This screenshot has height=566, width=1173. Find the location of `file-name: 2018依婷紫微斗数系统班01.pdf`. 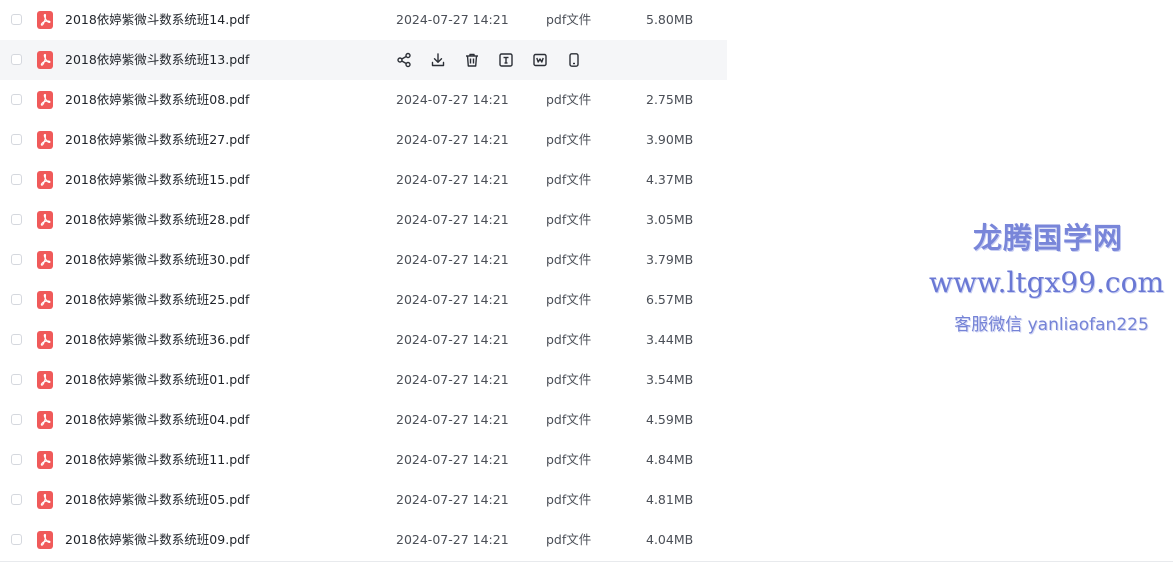

file-name: 2018依婷紫微斗数系统班01.pdf is located at coordinates (157, 380).